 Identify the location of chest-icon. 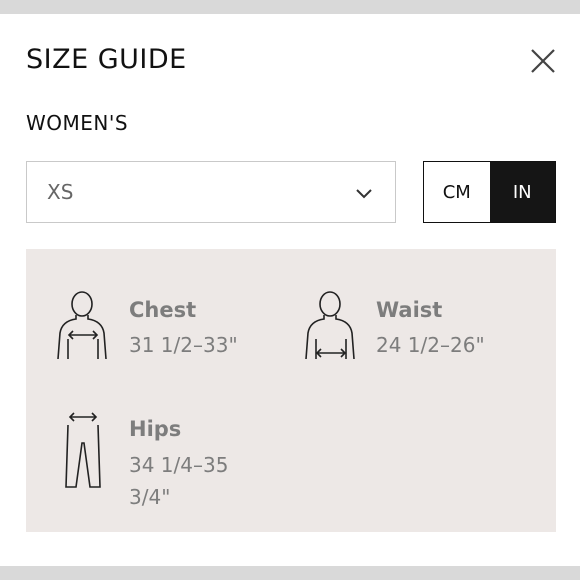
(82, 325).